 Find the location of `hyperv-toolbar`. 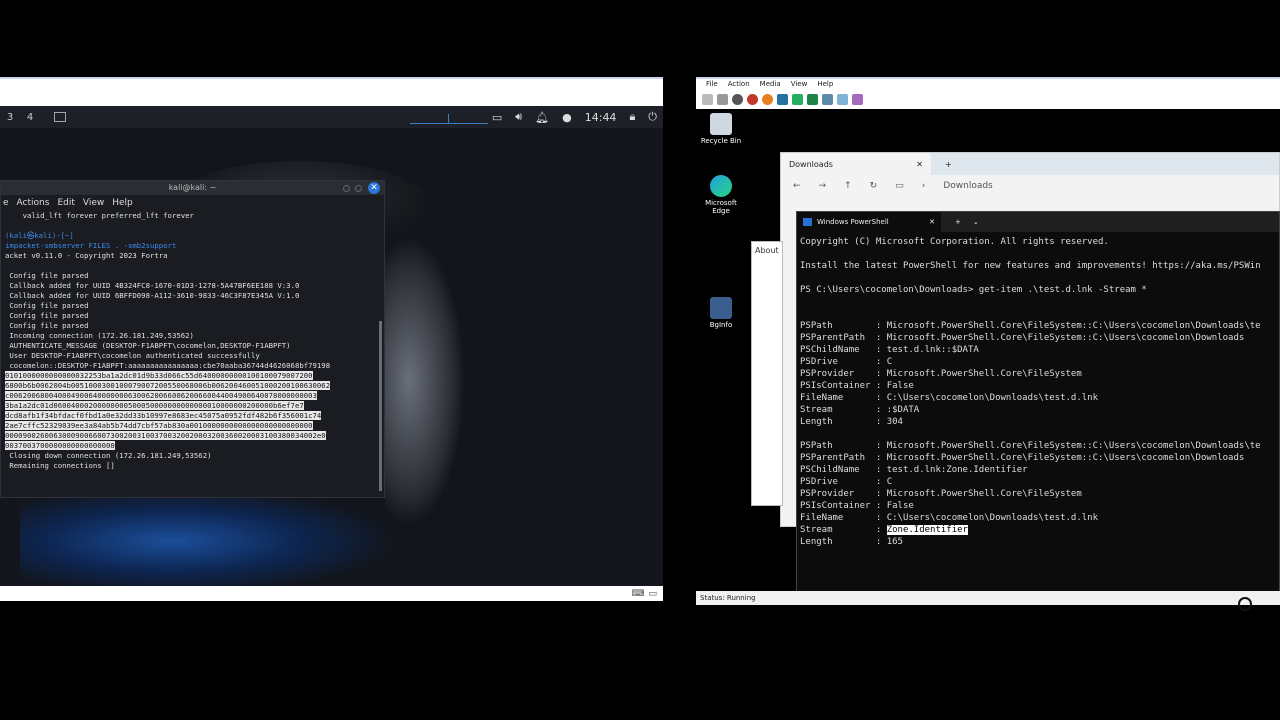

hyperv-toolbar is located at coordinates (988, 99).